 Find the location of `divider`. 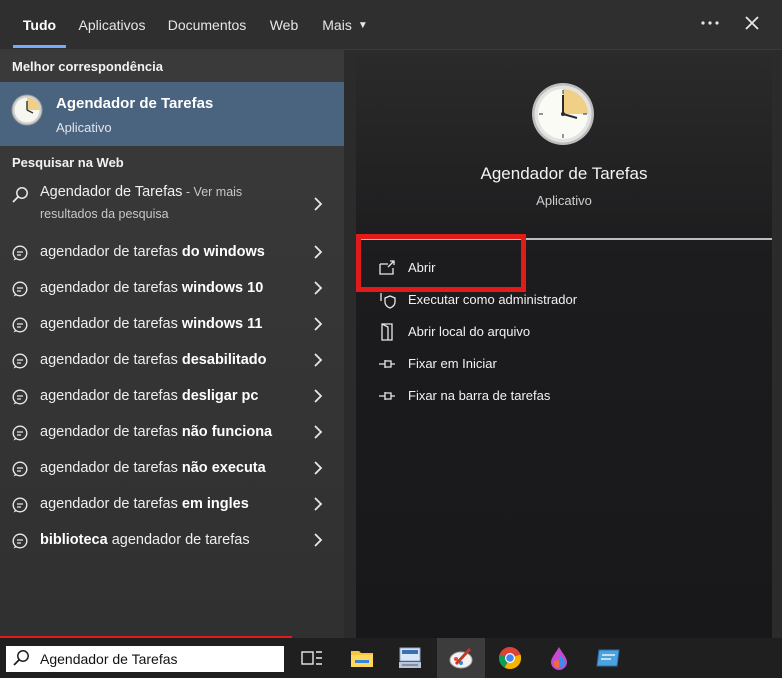

divider is located at coordinates (564, 239).